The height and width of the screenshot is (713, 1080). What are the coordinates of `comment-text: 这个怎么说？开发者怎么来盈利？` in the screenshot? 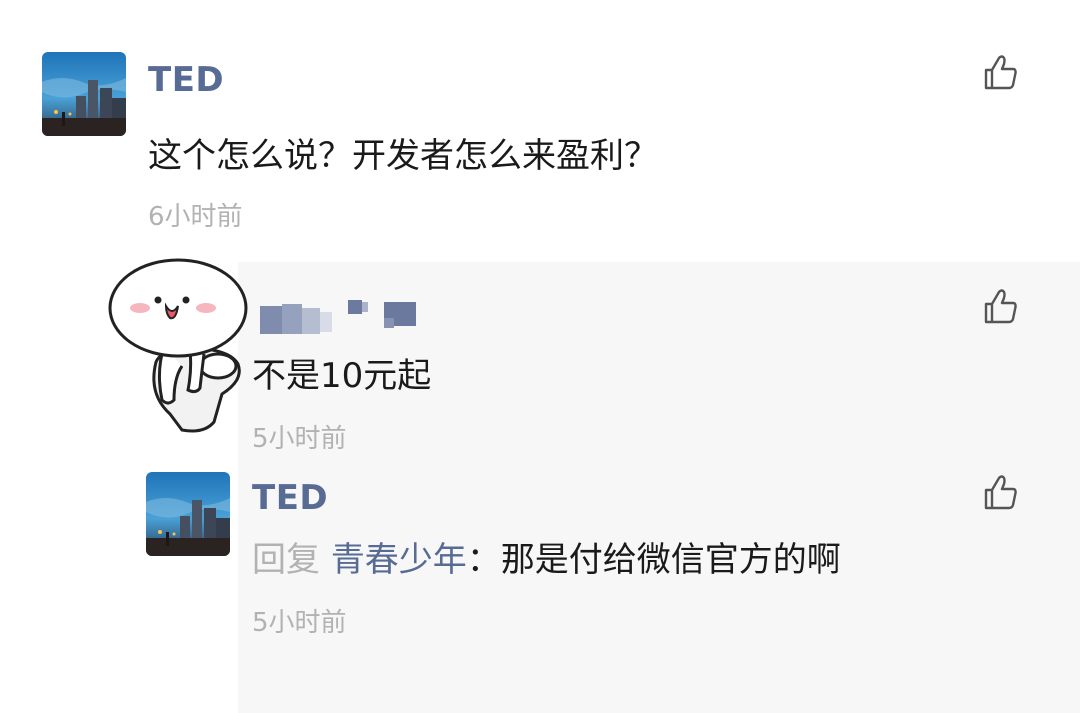 It's located at (403, 156).